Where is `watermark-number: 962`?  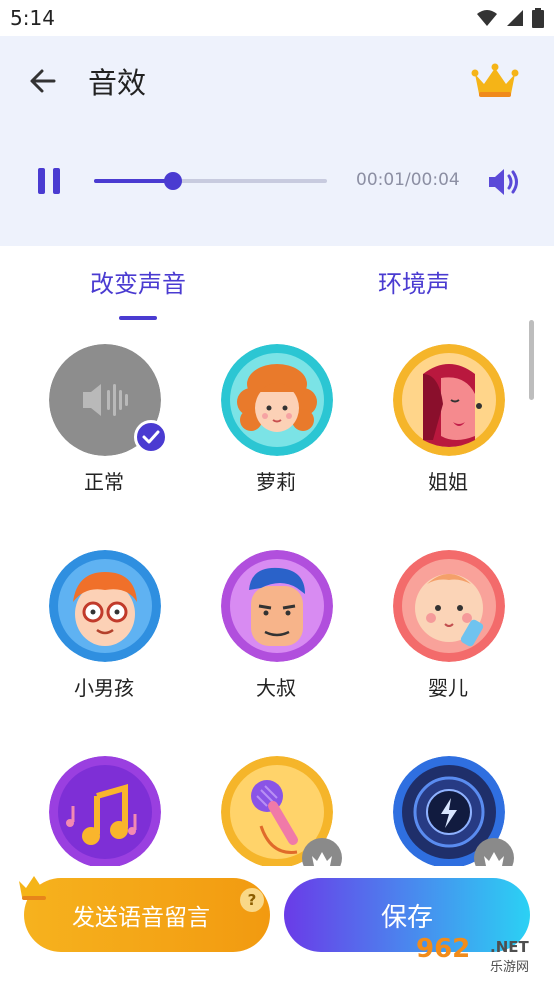 watermark-number: 962 is located at coordinates (443, 949).